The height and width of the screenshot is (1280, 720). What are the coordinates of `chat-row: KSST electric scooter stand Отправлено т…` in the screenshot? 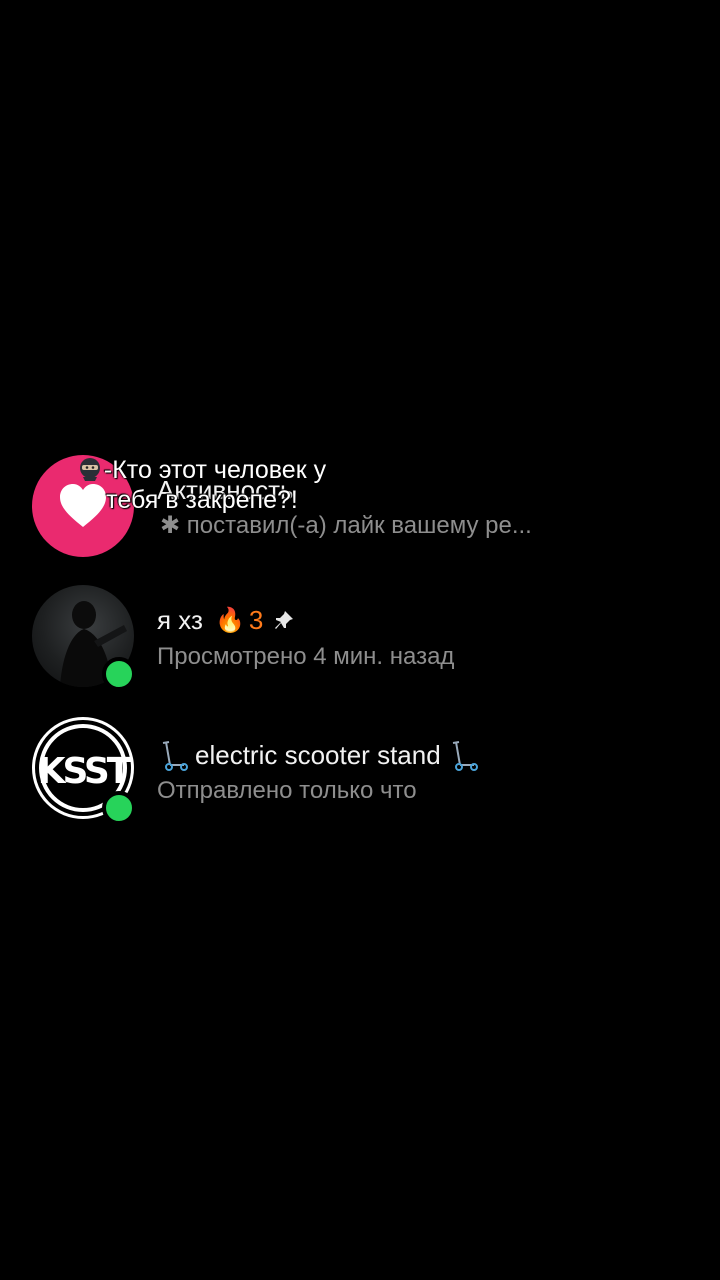 It's located at (360, 772).